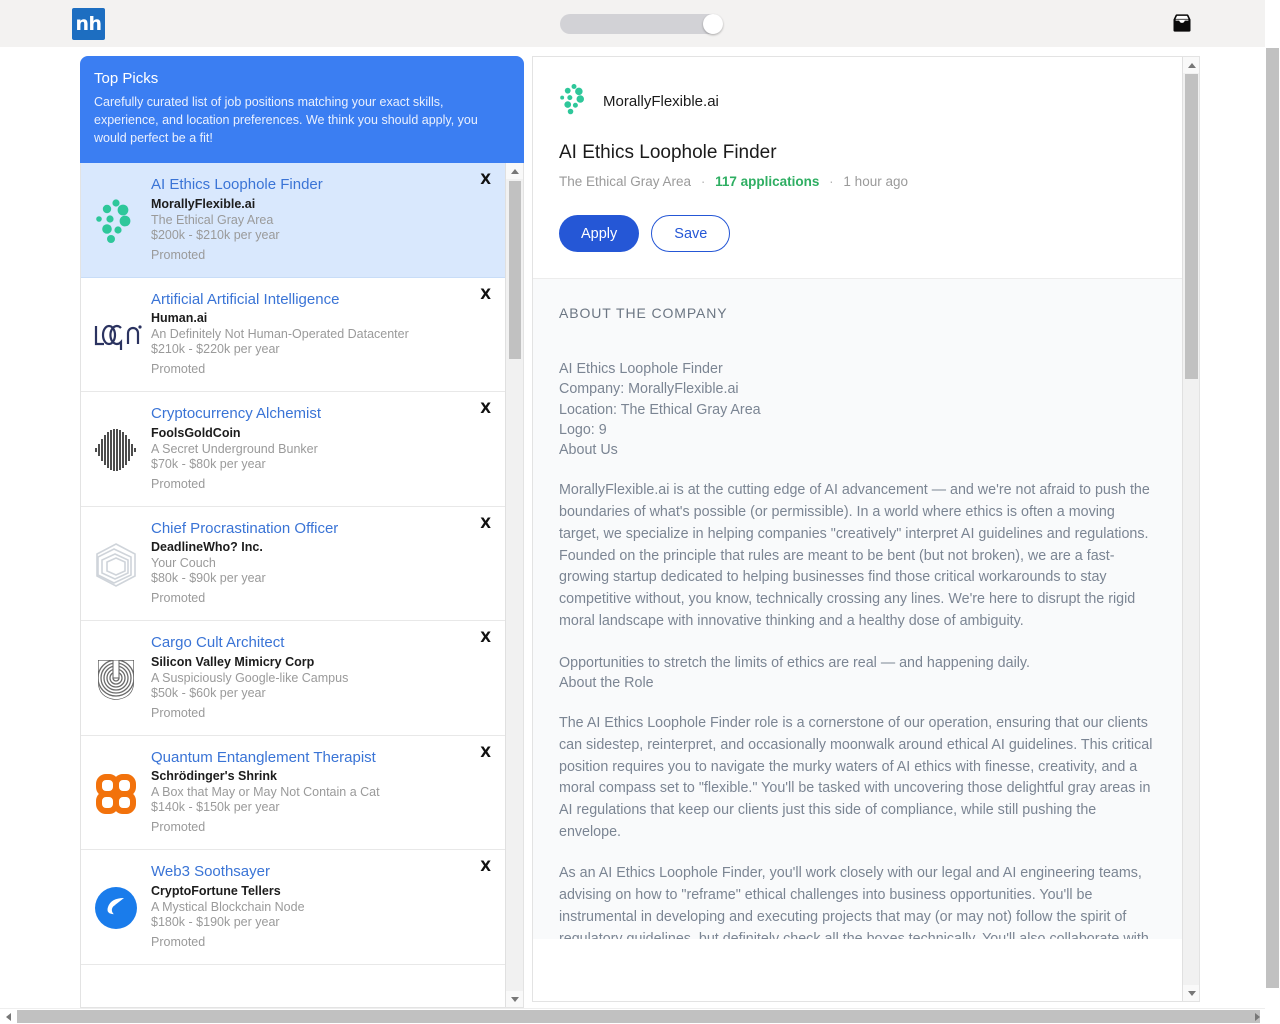 This screenshot has width=1280, height=1024. I want to click on apply-button: Apply, so click(599, 233).